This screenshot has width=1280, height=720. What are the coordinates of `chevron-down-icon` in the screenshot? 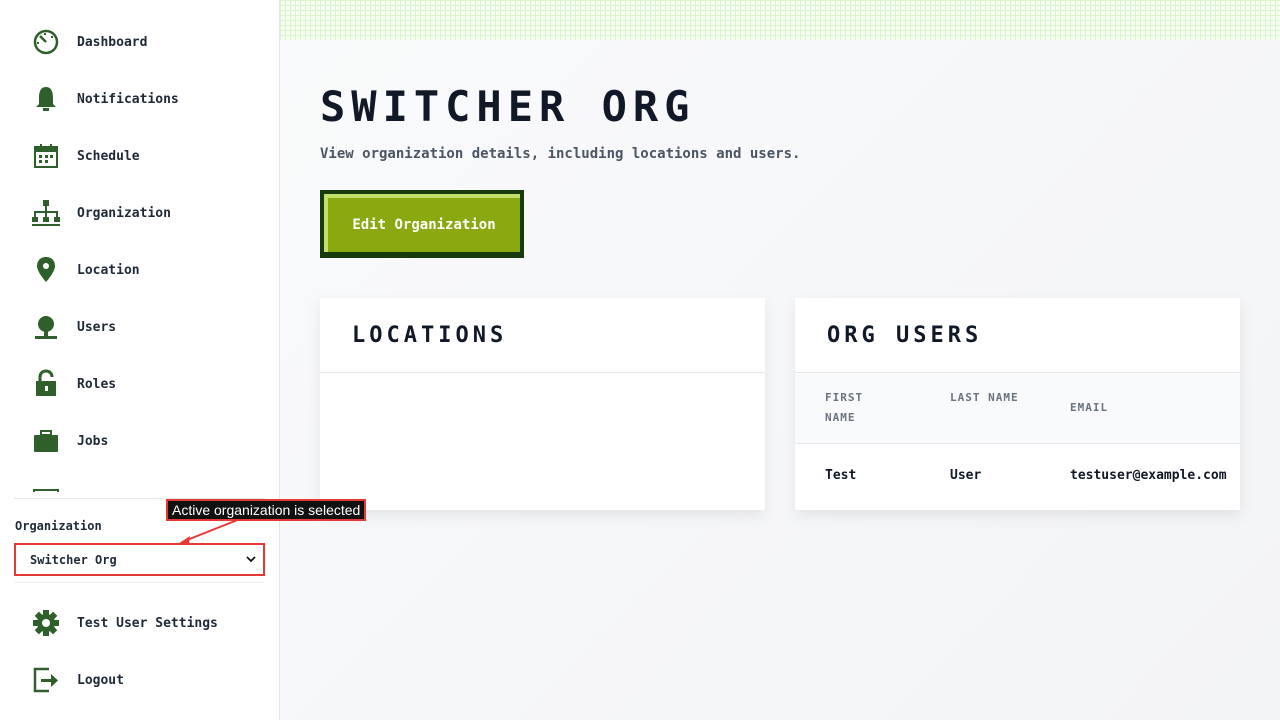 It's located at (251, 559).